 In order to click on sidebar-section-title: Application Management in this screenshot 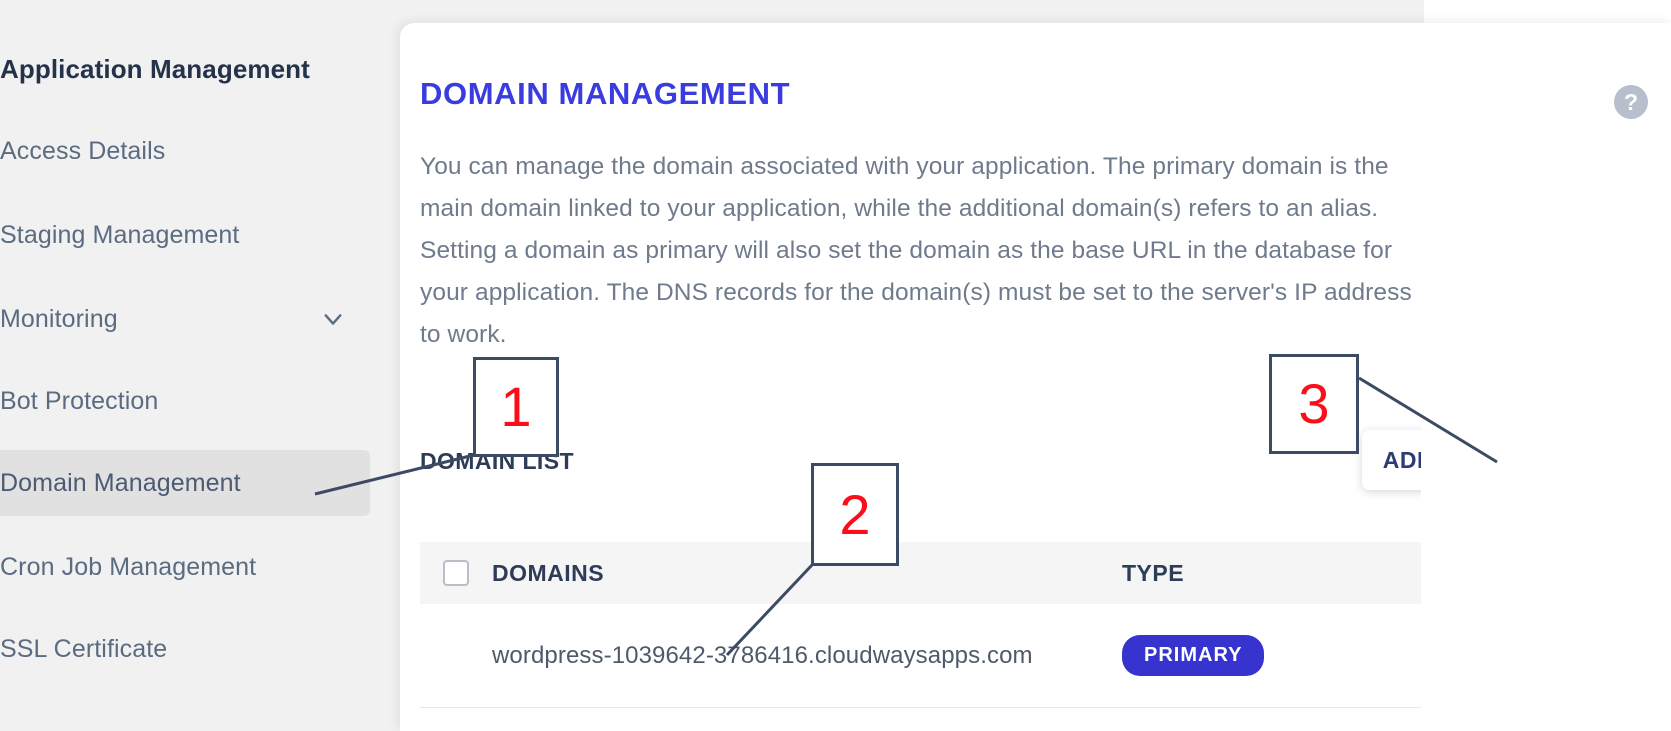, I will do `click(185, 69)`.